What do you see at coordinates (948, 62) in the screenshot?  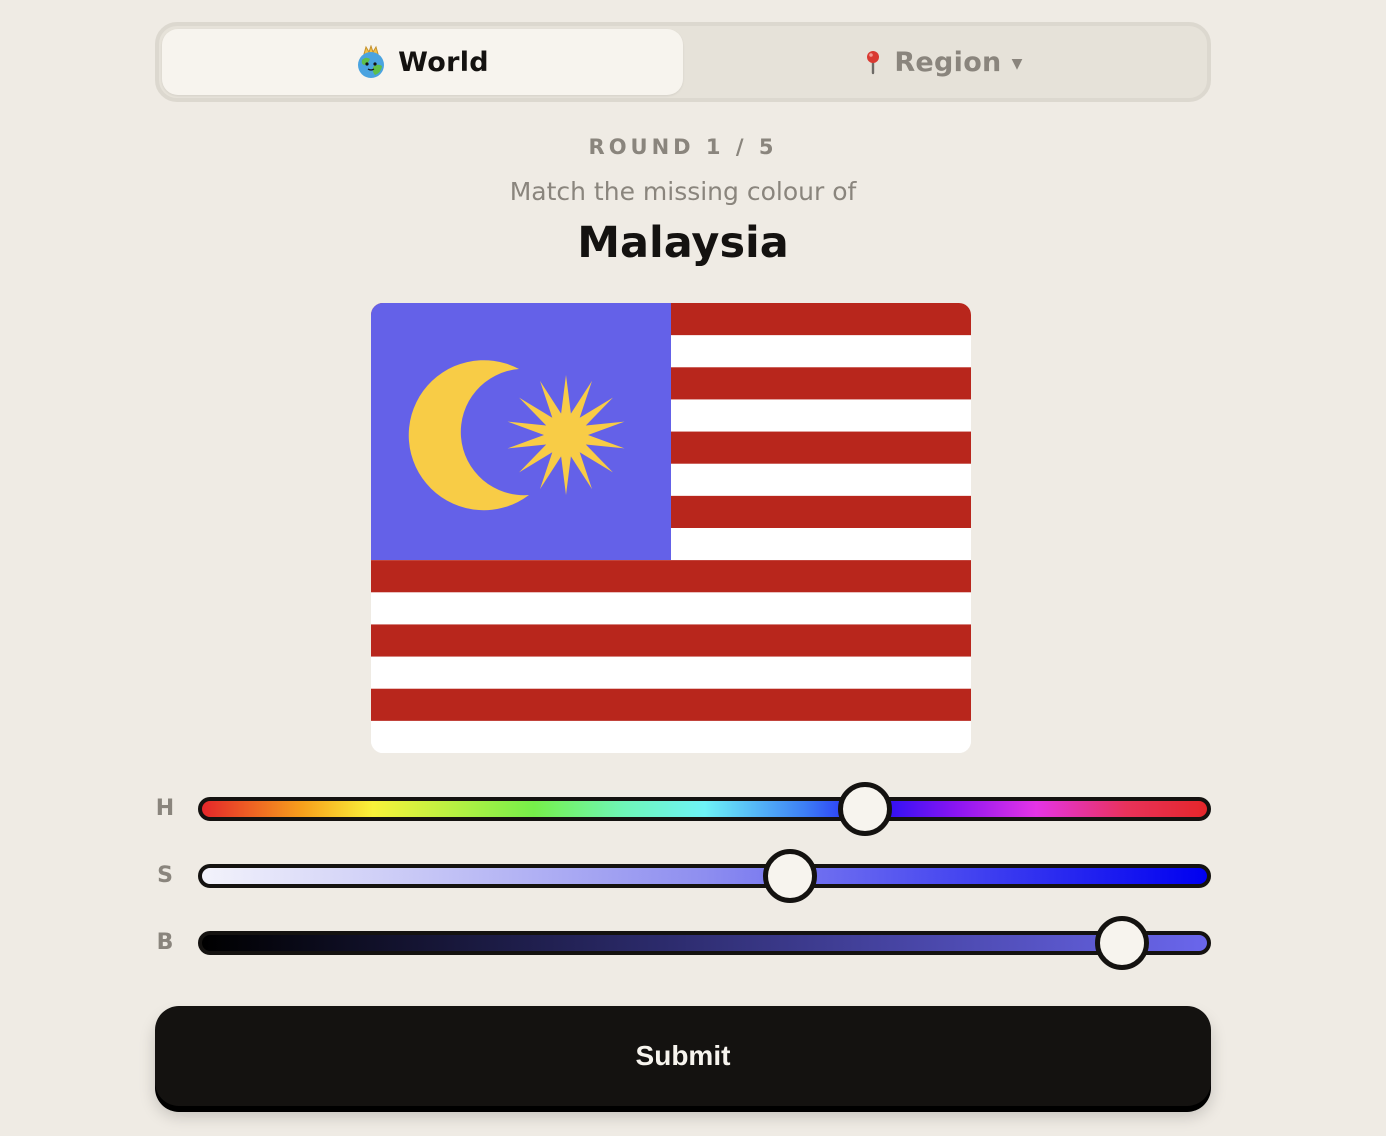 I see `tab-region-label: Region` at bounding box center [948, 62].